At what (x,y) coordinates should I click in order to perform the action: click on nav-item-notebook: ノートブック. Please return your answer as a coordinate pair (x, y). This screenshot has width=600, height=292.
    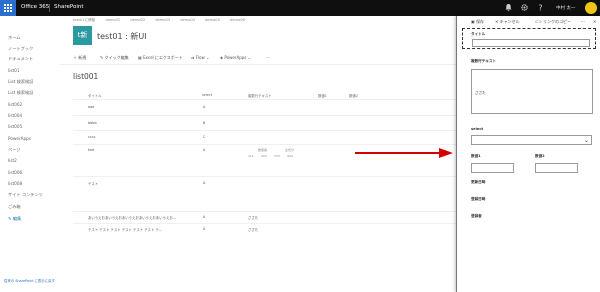
    Looking at the image, I should click on (20, 49).